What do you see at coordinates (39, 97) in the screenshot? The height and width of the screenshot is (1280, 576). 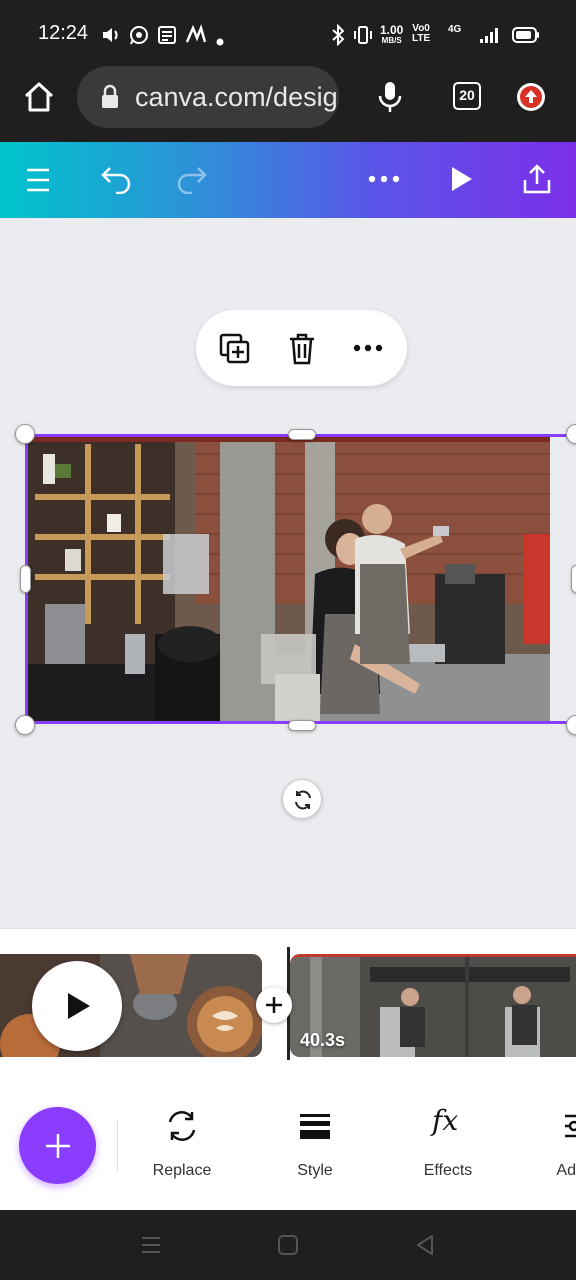 I see `home-icon` at bounding box center [39, 97].